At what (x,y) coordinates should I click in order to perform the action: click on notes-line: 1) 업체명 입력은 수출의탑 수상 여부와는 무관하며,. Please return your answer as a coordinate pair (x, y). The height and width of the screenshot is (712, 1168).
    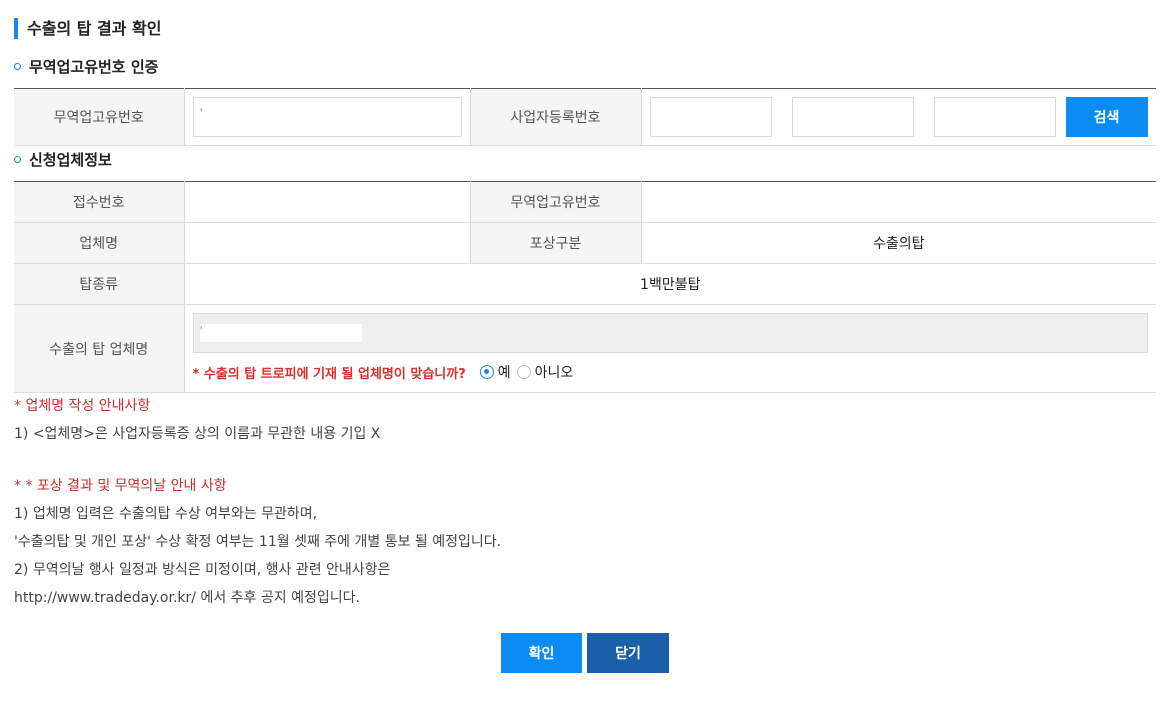
    Looking at the image, I should click on (166, 514).